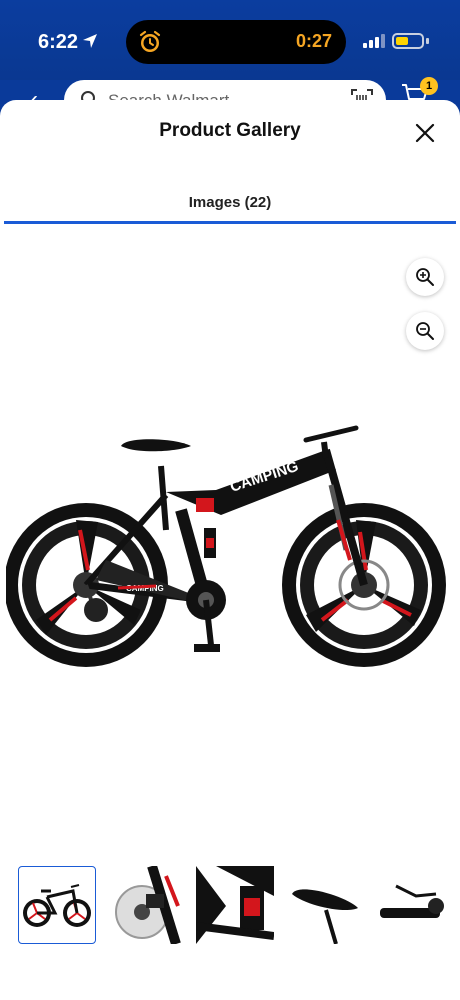 The image size is (460, 1000). Describe the element at coordinates (145, 905) in the screenshot. I see `thumbnail-disc-brake` at that location.